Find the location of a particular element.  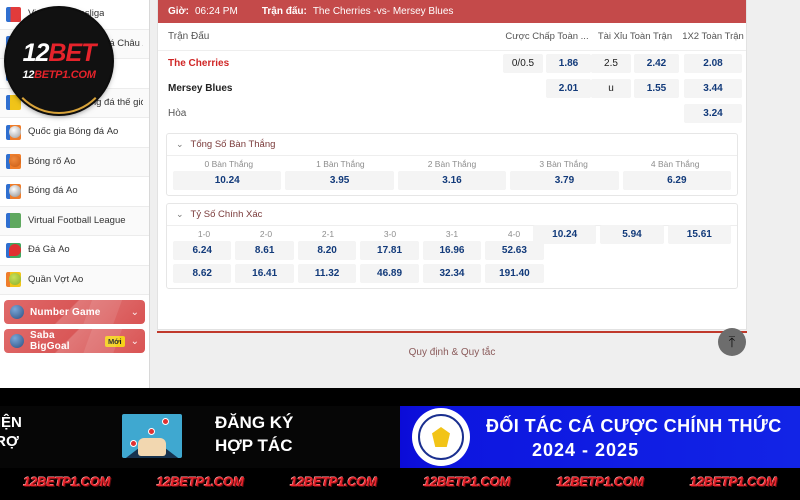

brand-logo: 12BET 12BETP1.COM is located at coordinates (59, 61).